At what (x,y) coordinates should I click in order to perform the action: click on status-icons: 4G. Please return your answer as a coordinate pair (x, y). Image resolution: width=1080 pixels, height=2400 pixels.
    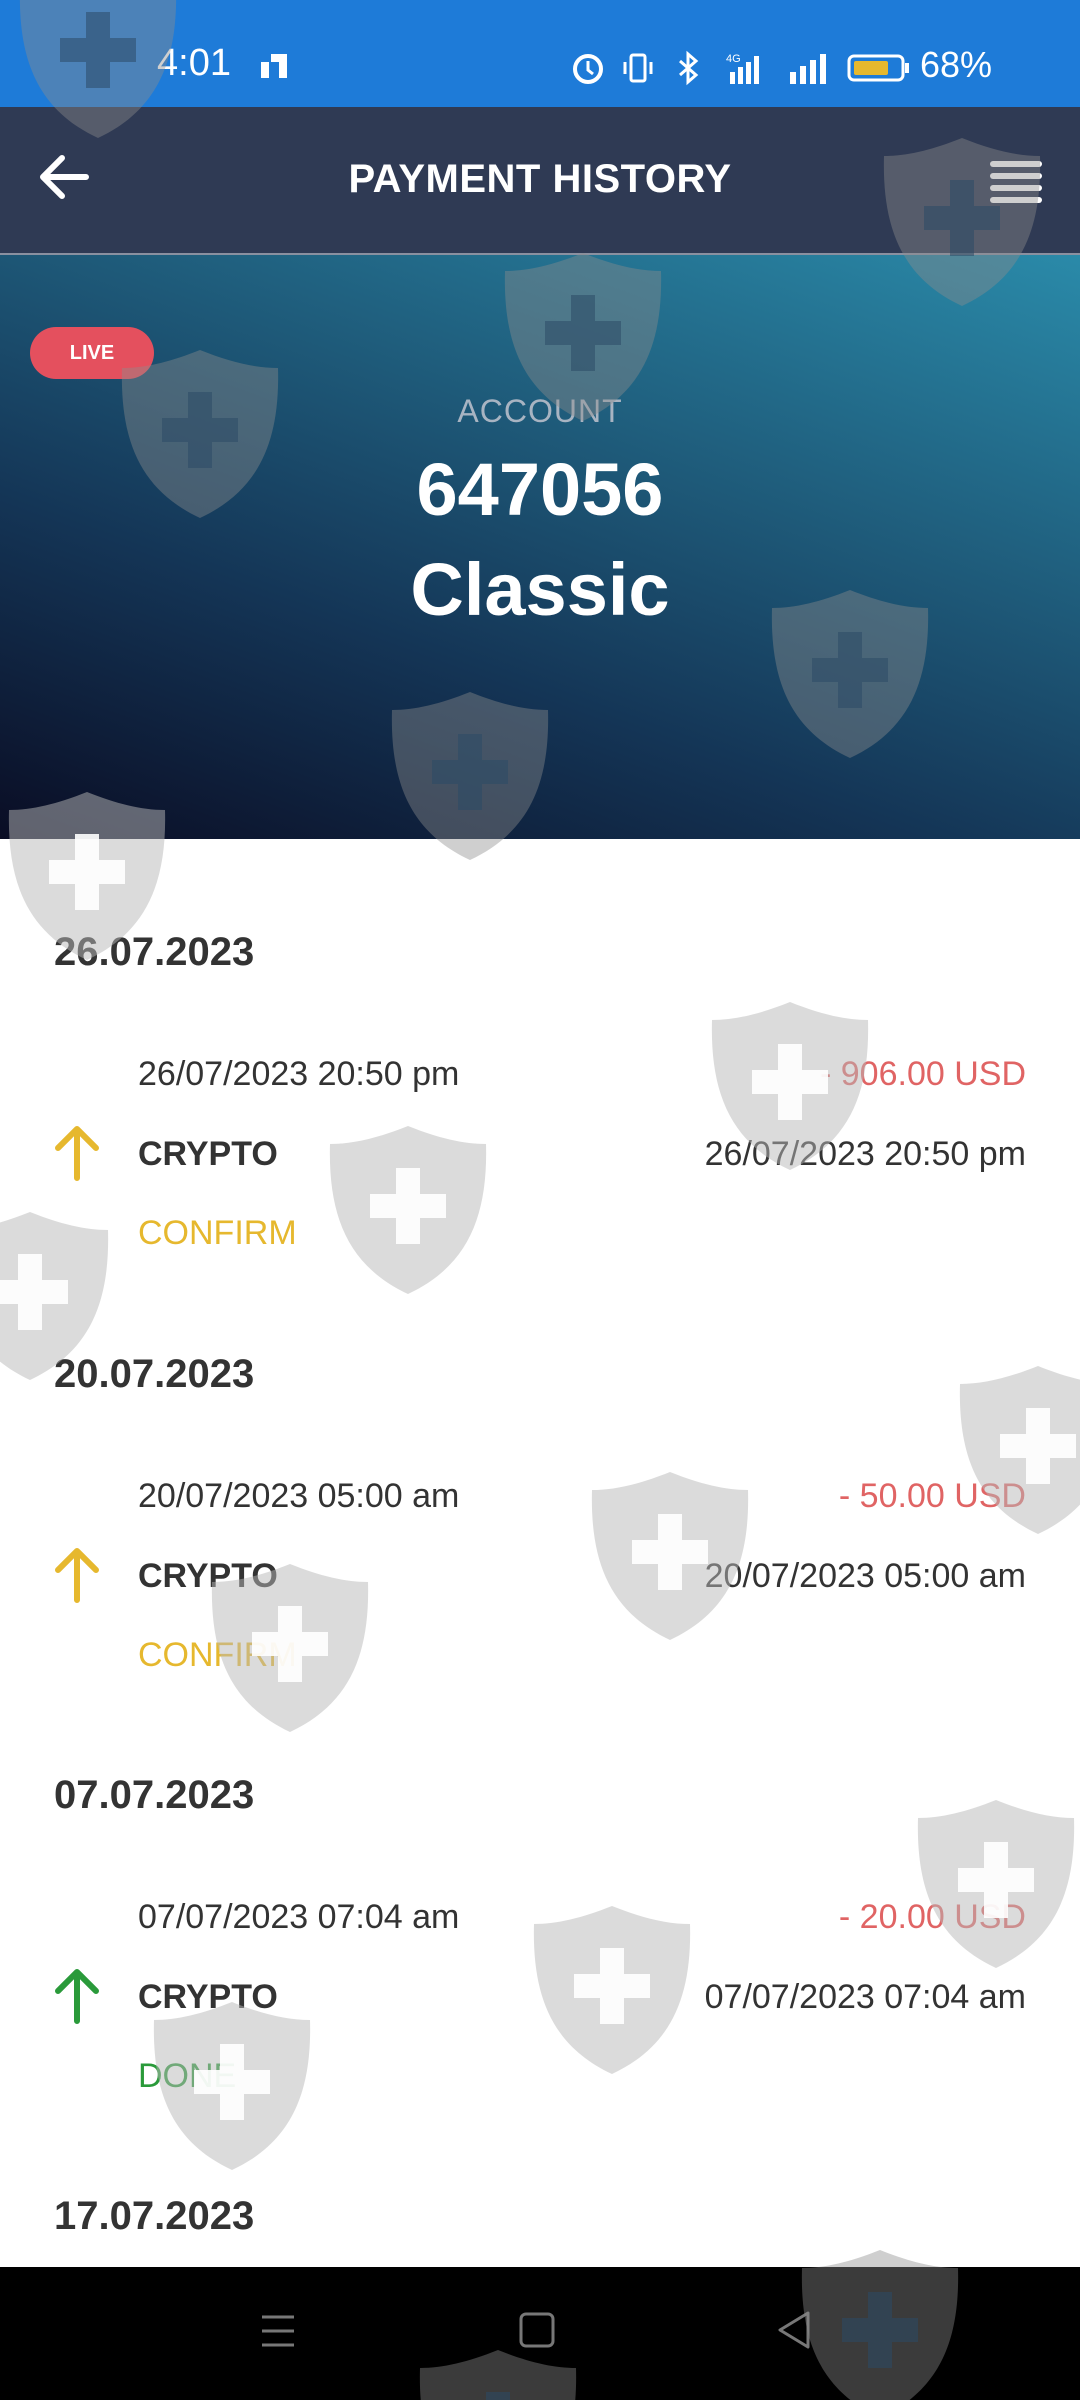
    Looking at the image, I should click on (741, 68).